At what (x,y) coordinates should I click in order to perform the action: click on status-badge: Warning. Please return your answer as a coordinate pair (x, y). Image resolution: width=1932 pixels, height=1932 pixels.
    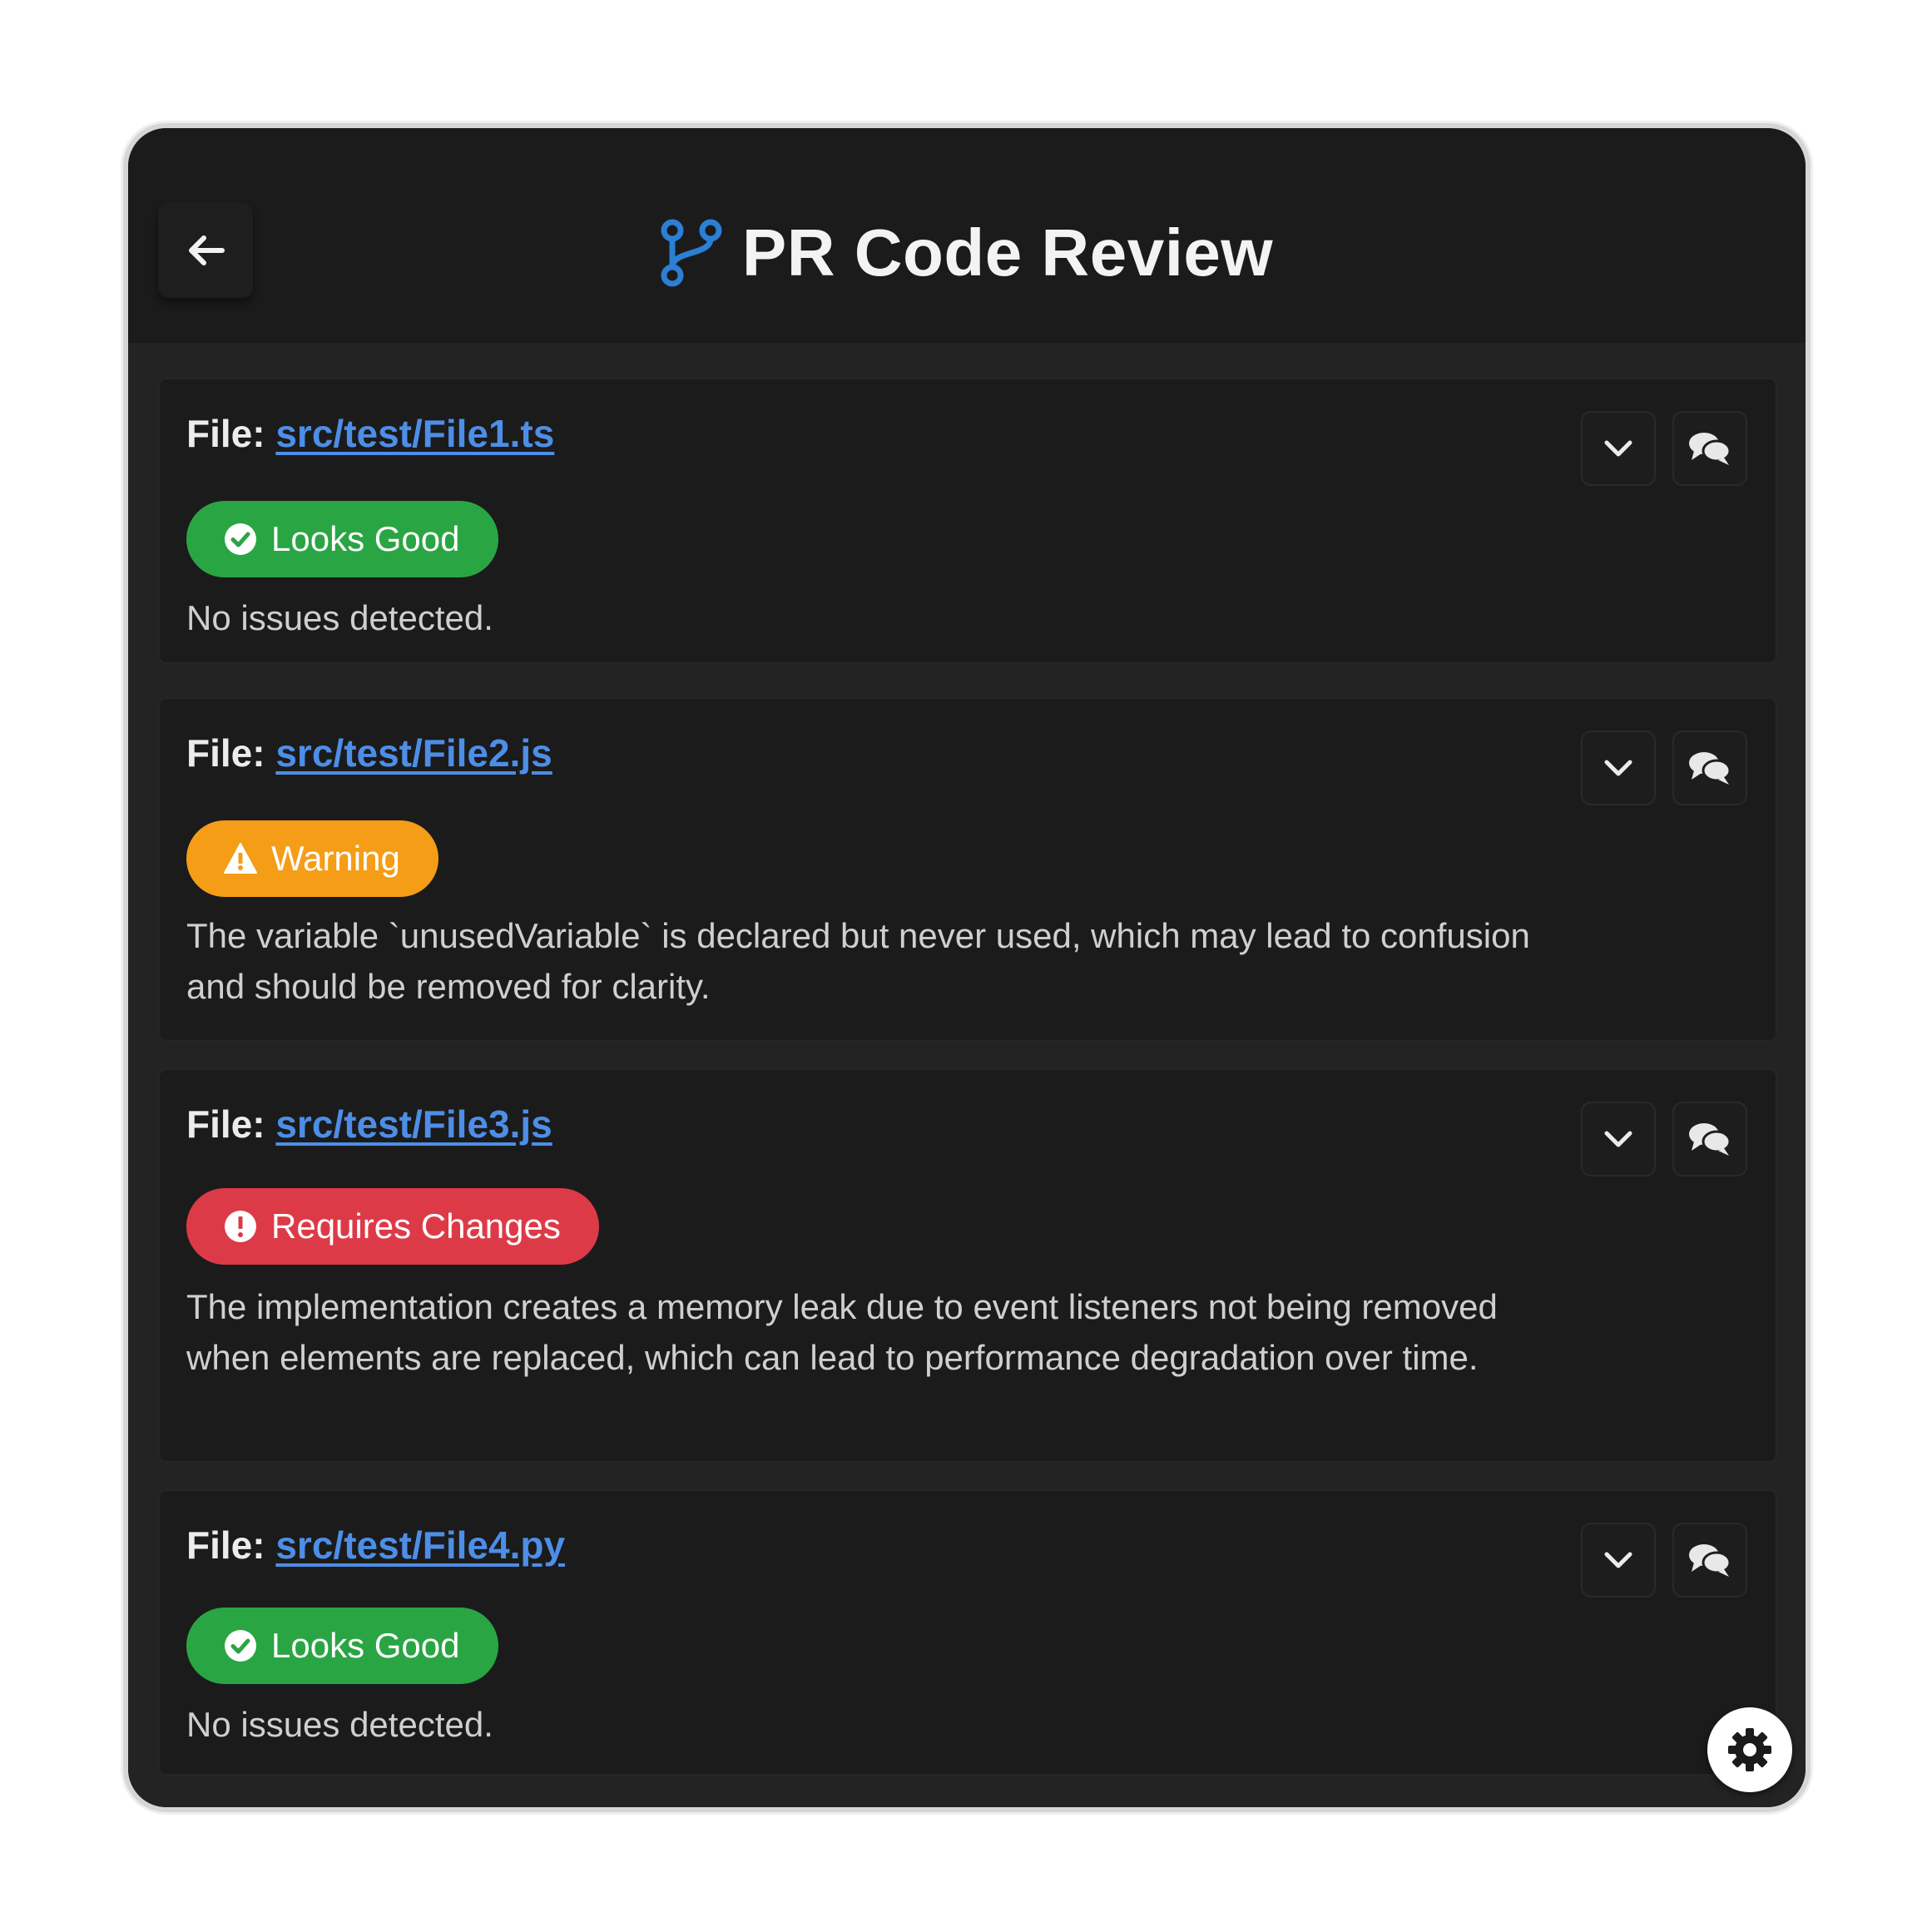
    Looking at the image, I should click on (312, 859).